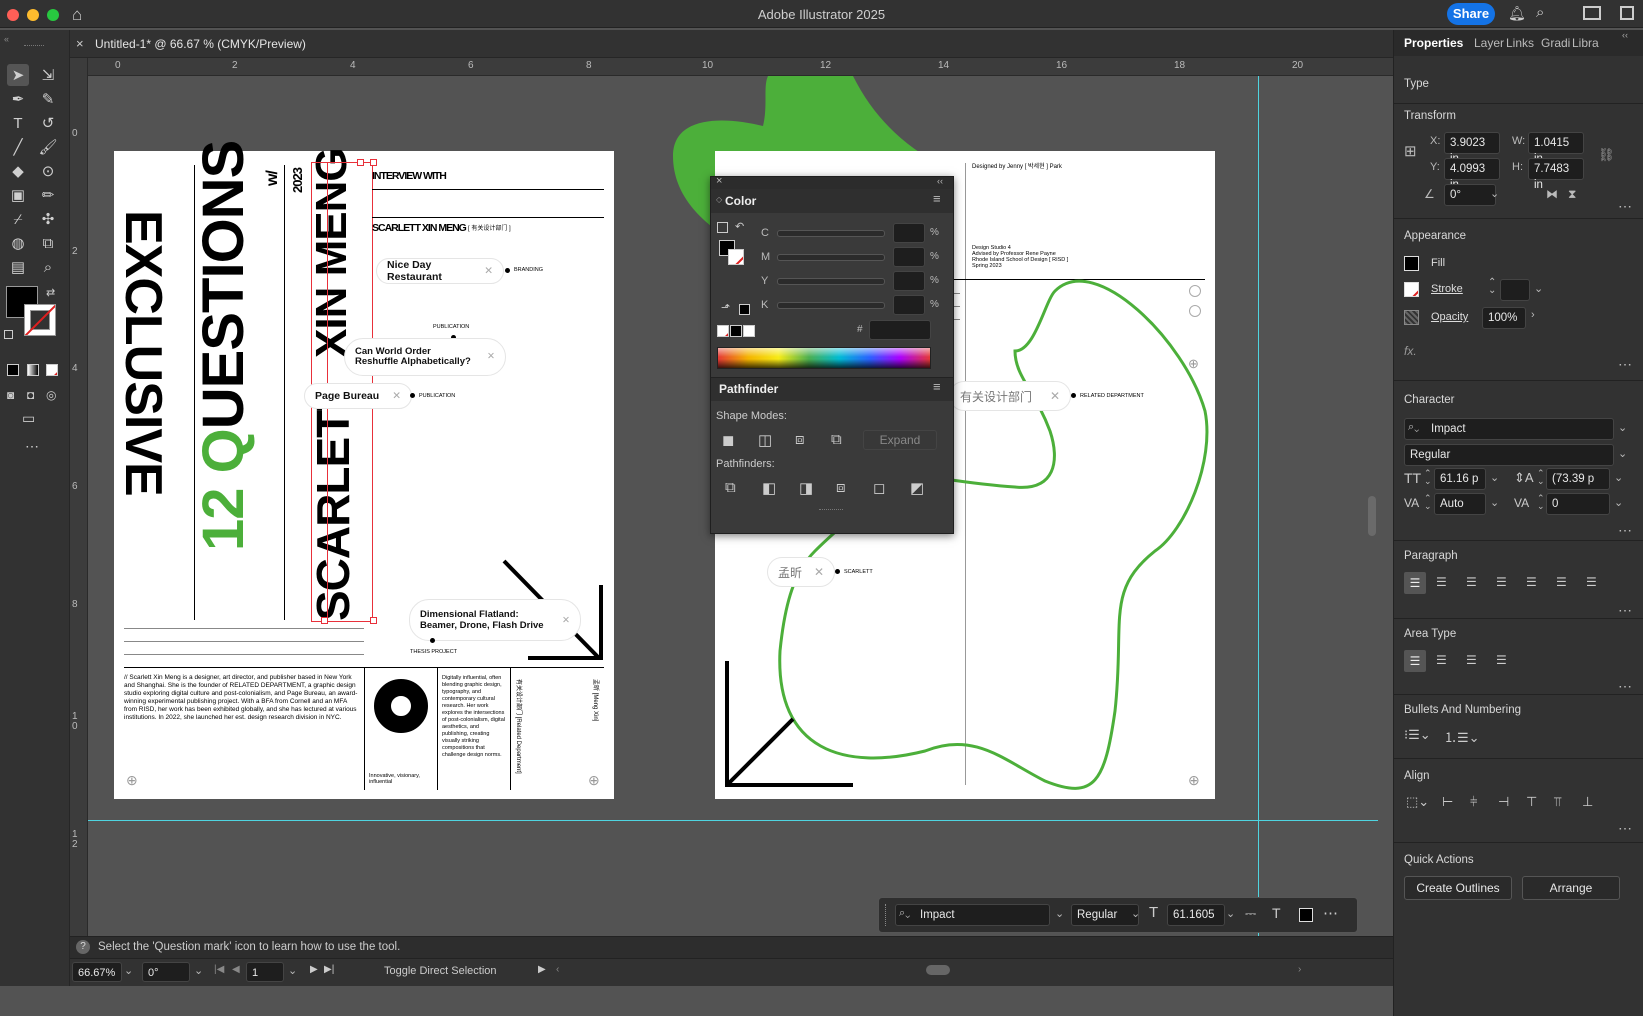 The image size is (1643, 1016). I want to click on question-mark-icon: ?, so click(83, 947).